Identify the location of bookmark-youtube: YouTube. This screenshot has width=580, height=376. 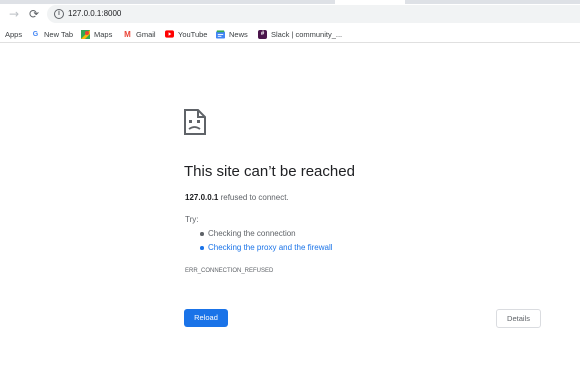
(186, 34).